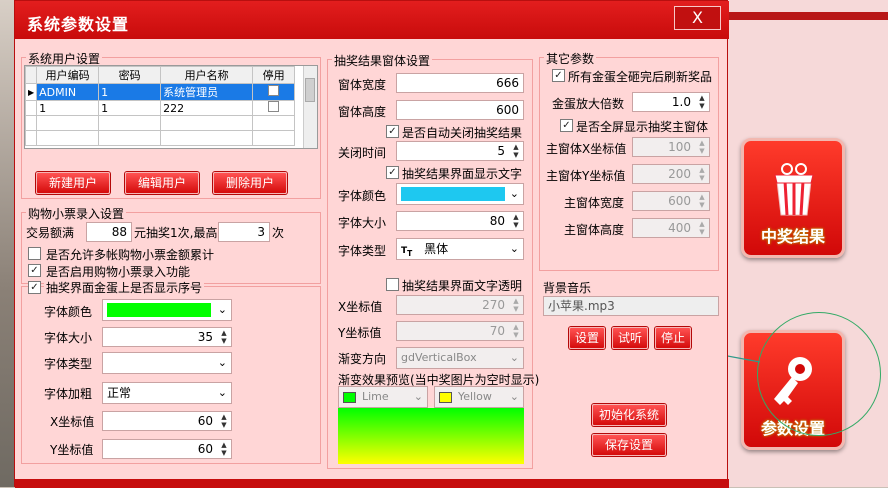 The image size is (888, 488). What do you see at coordinates (681, 102) in the screenshot?
I see `zoom-value: 1.0` at bounding box center [681, 102].